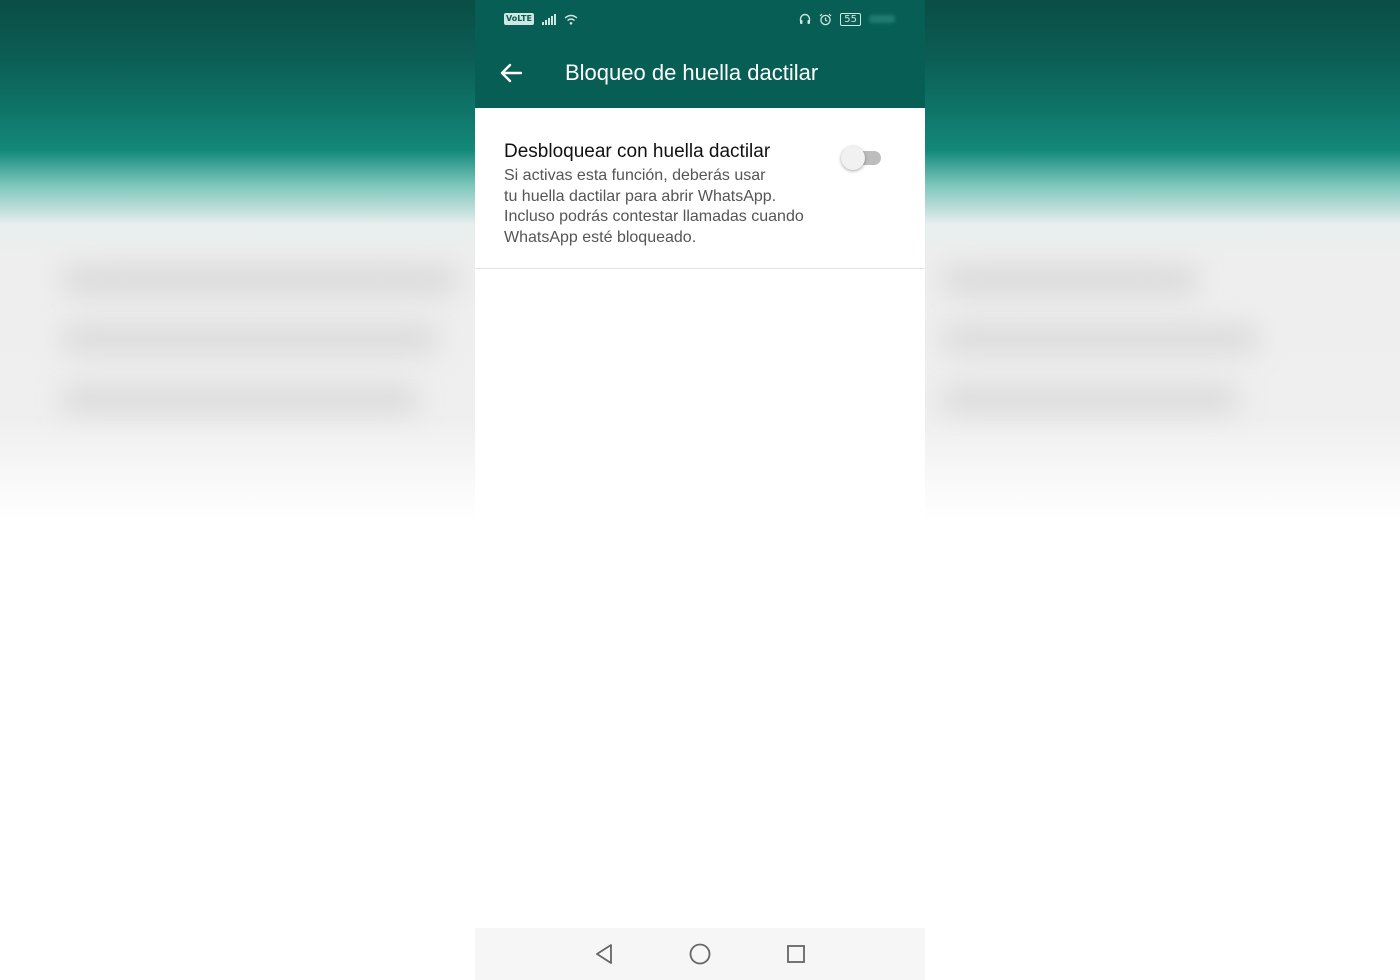 The width and height of the screenshot is (1400, 980). I want to click on signal-icon, so click(548, 19).